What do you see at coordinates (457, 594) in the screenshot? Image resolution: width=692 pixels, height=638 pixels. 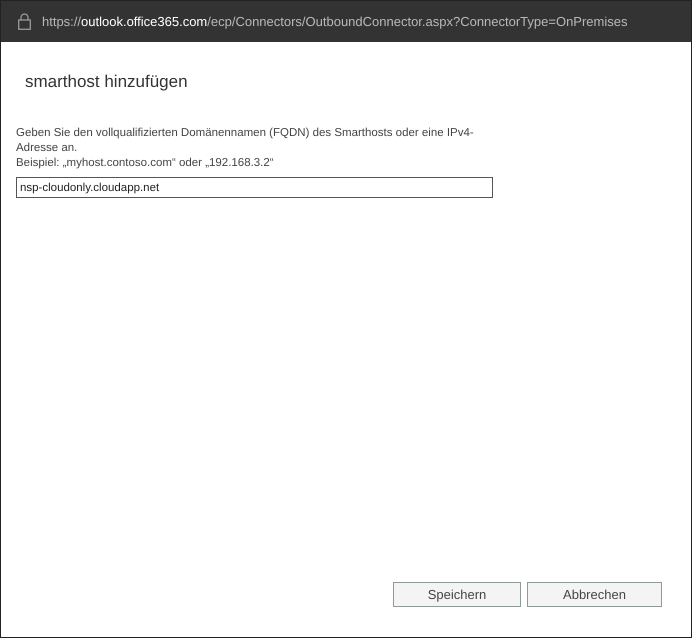 I see `save-button: Speichern` at bounding box center [457, 594].